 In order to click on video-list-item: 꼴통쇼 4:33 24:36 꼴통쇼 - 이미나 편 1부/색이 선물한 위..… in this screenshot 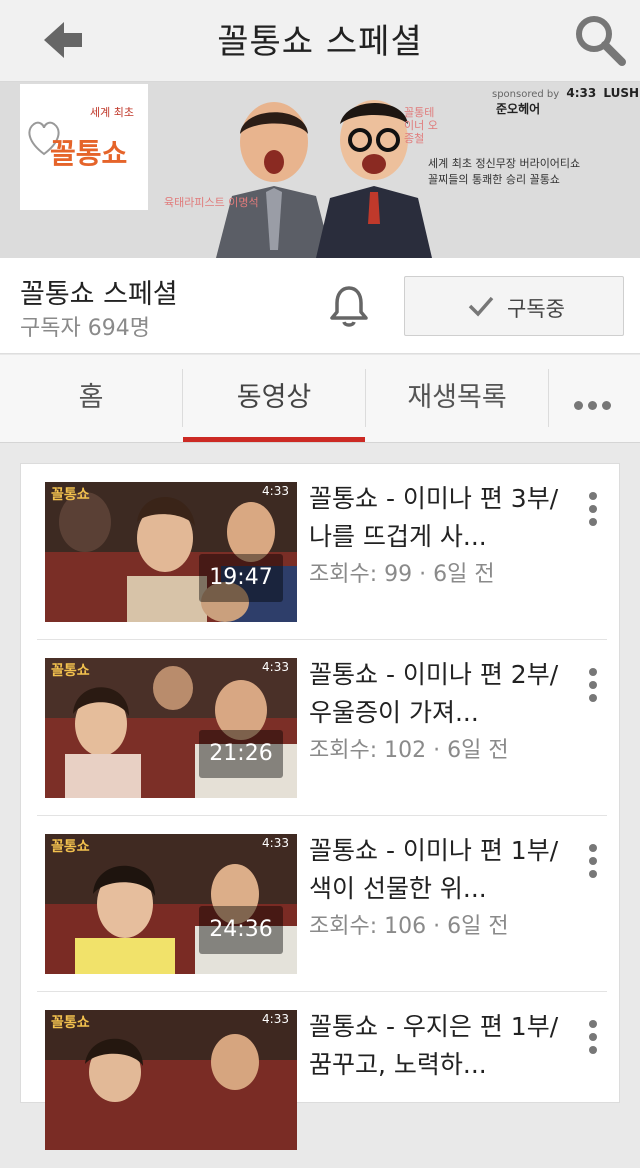, I will do `click(321, 904)`.